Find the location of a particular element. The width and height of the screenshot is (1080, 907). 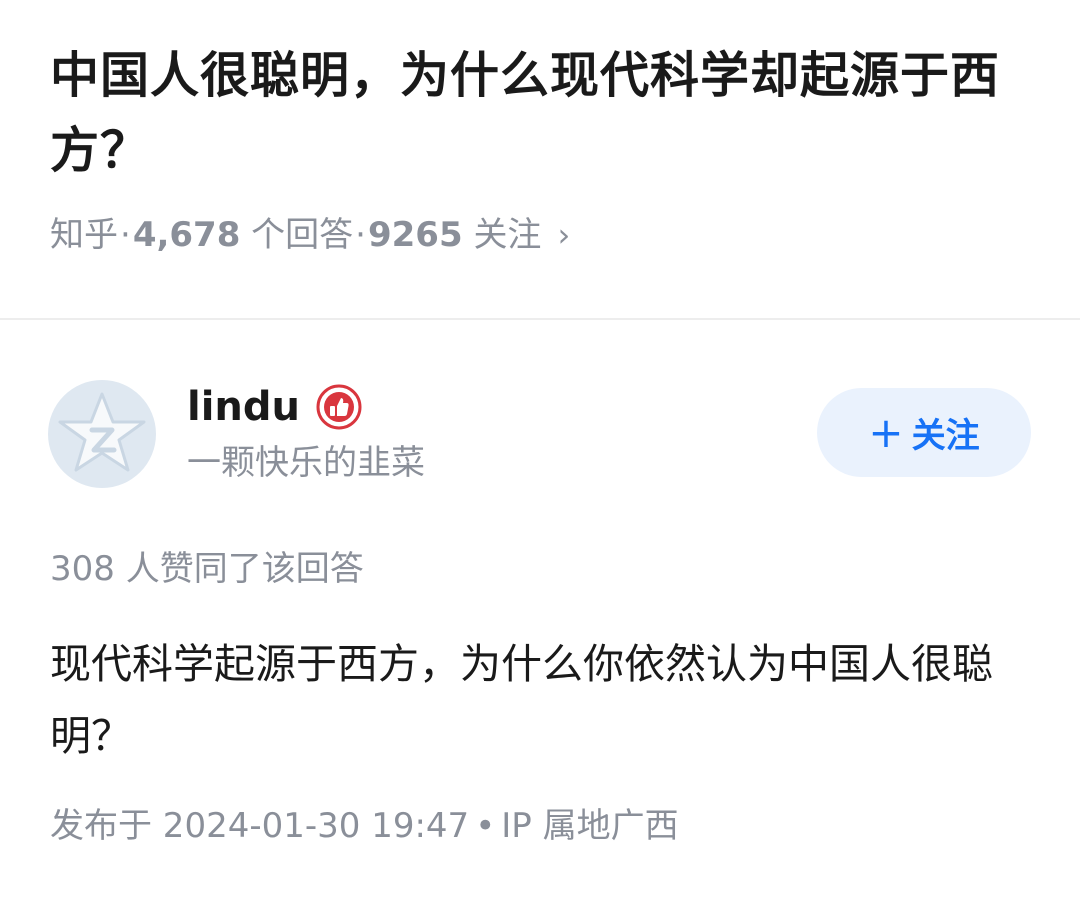

divider is located at coordinates (540, 319).